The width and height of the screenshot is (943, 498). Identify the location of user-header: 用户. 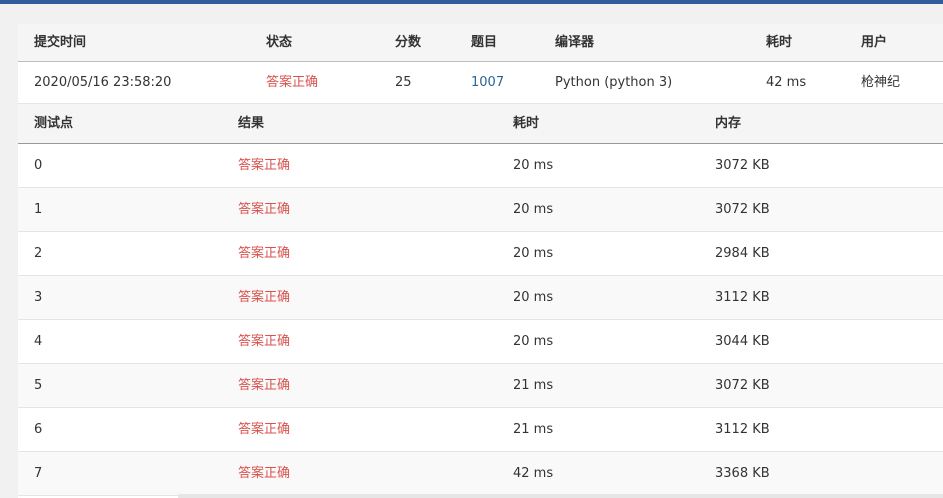
(874, 42).